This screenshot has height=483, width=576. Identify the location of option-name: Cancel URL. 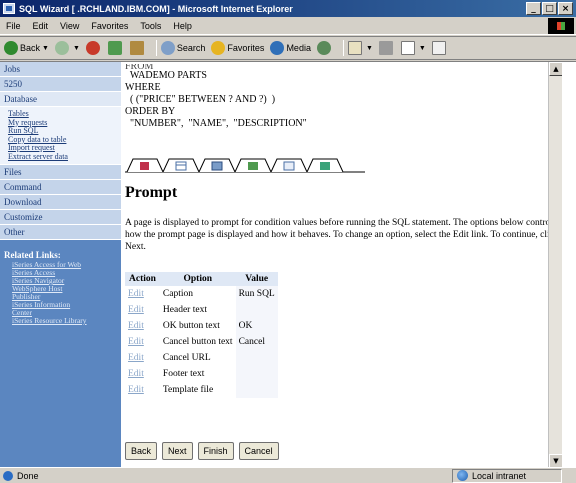
(186, 358).